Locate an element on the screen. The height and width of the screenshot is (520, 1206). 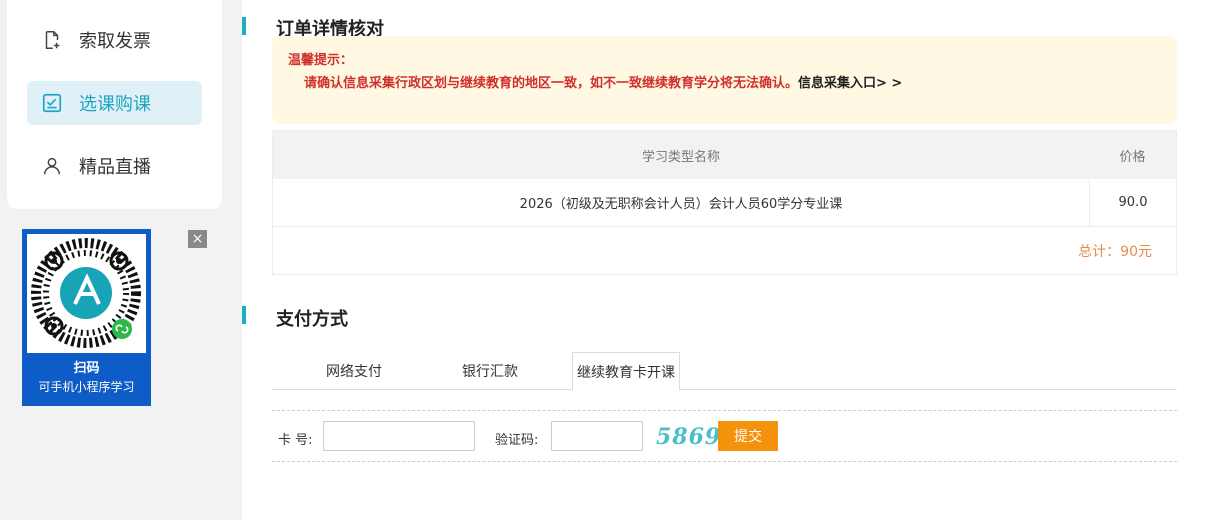
close-icon: × is located at coordinates (197, 239).